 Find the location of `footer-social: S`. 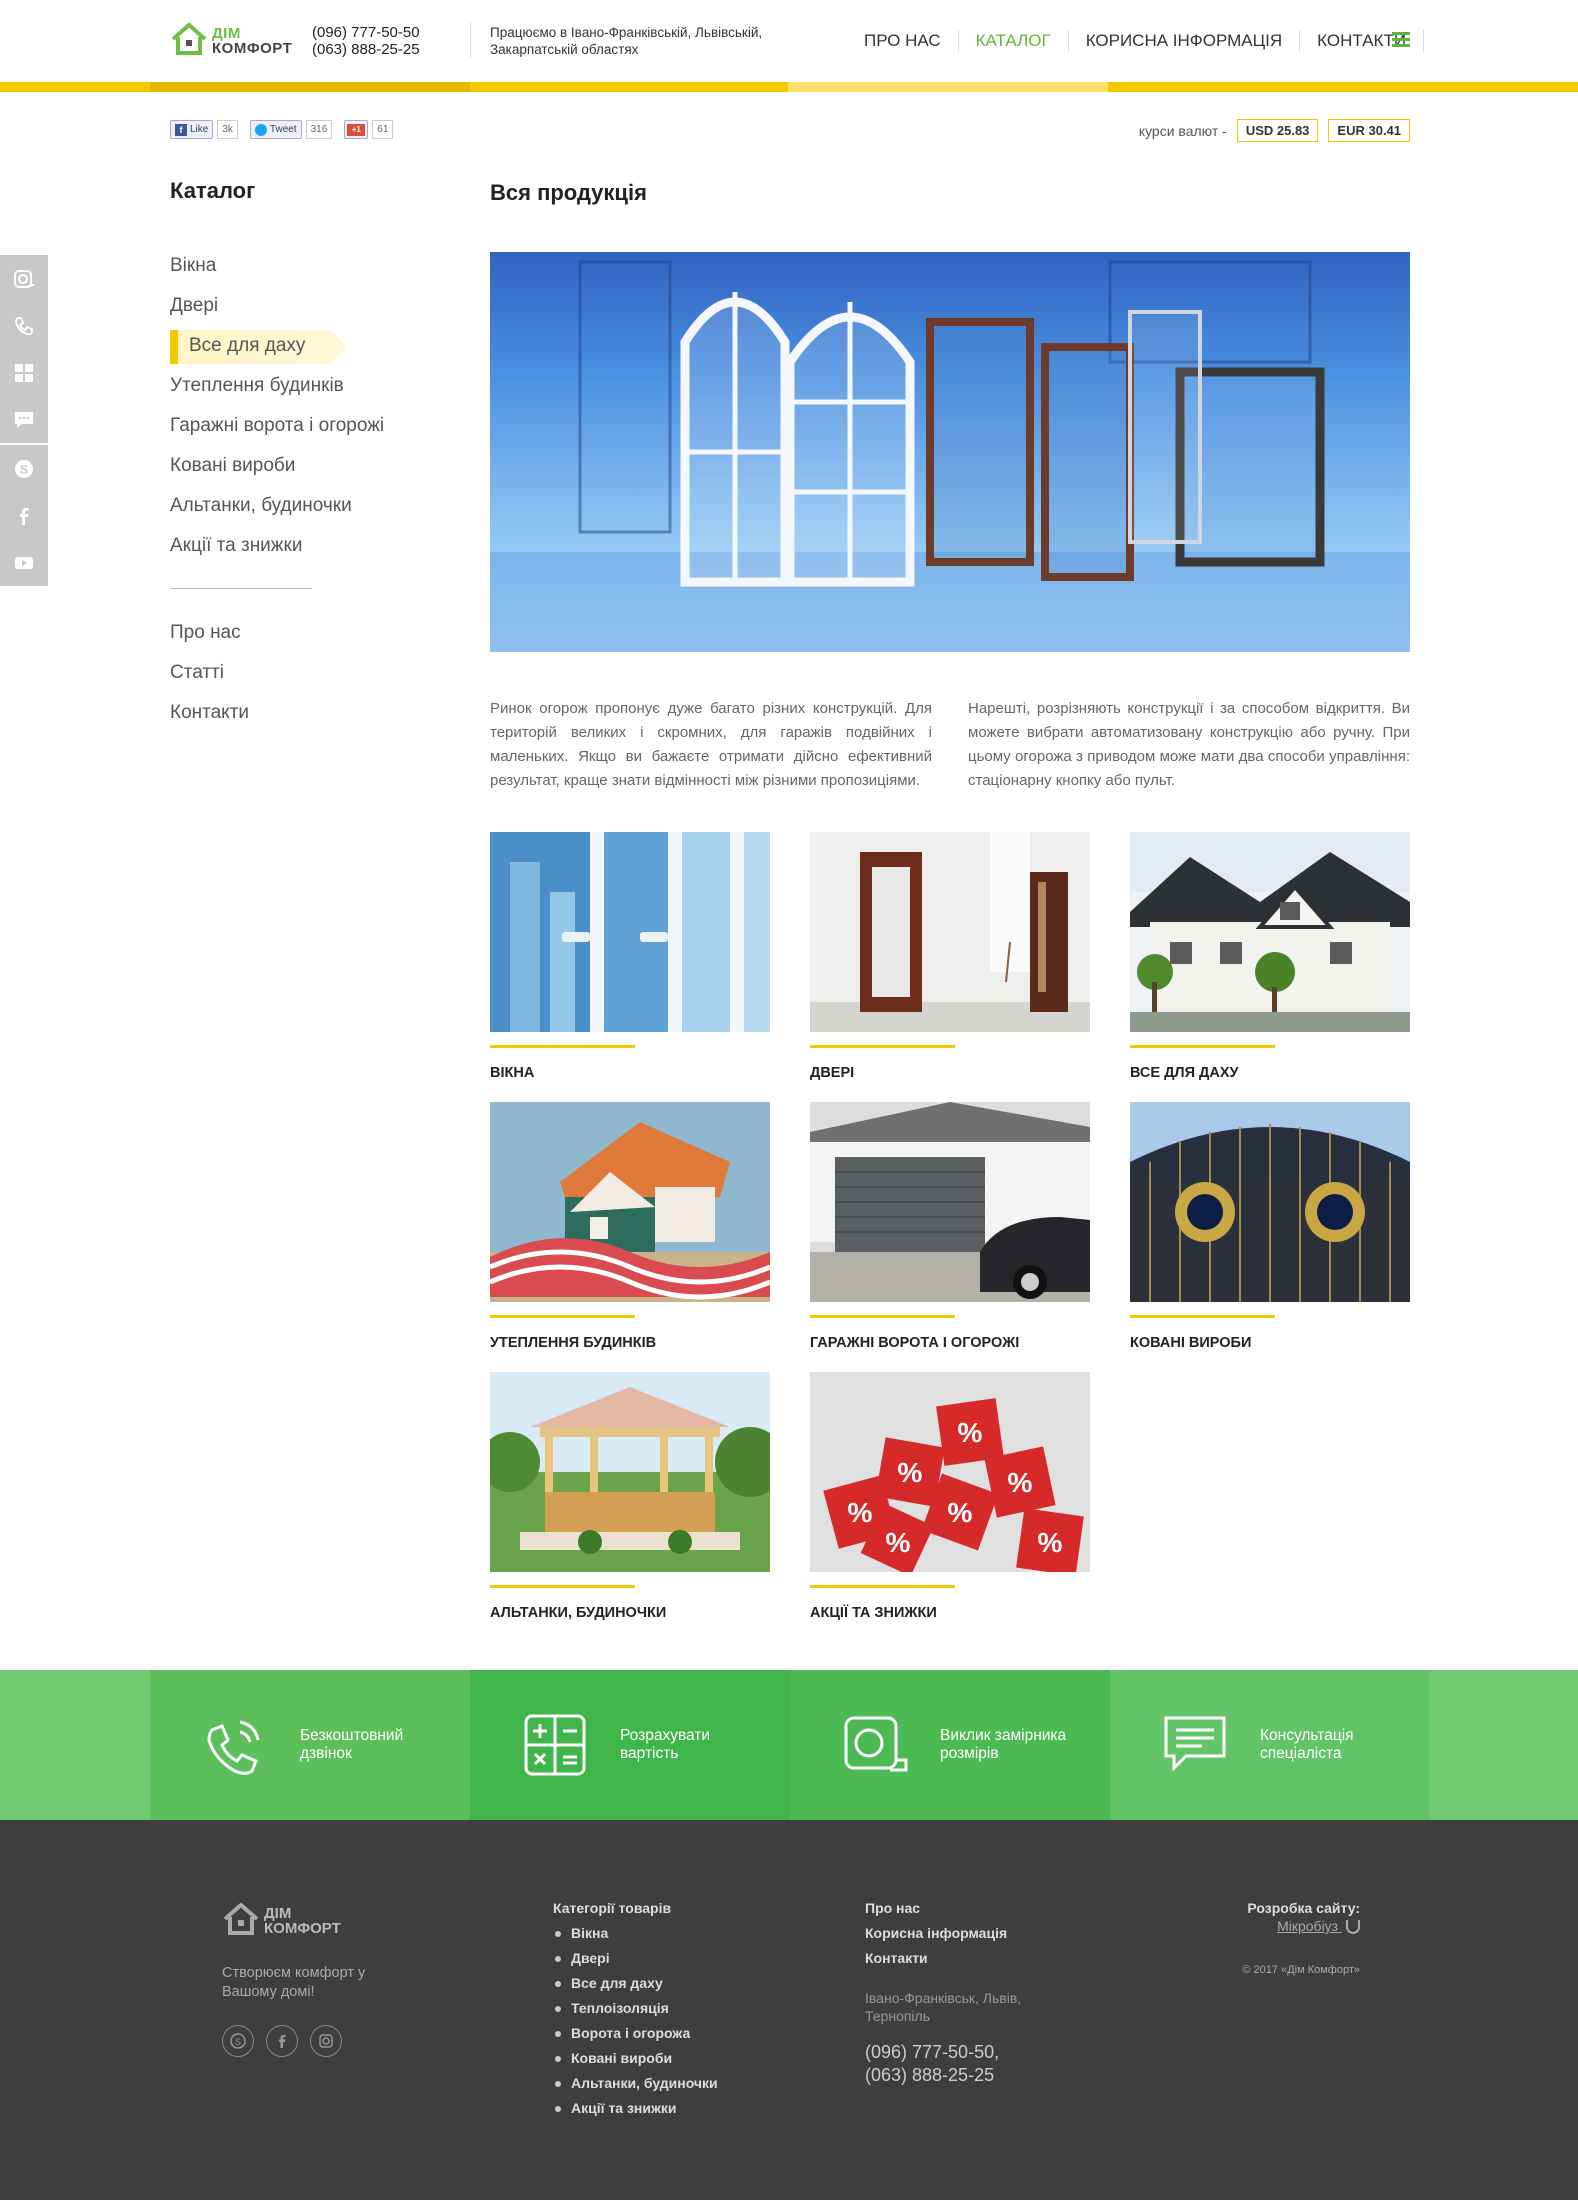

footer-social: S is located at coordinates (282, 2041).